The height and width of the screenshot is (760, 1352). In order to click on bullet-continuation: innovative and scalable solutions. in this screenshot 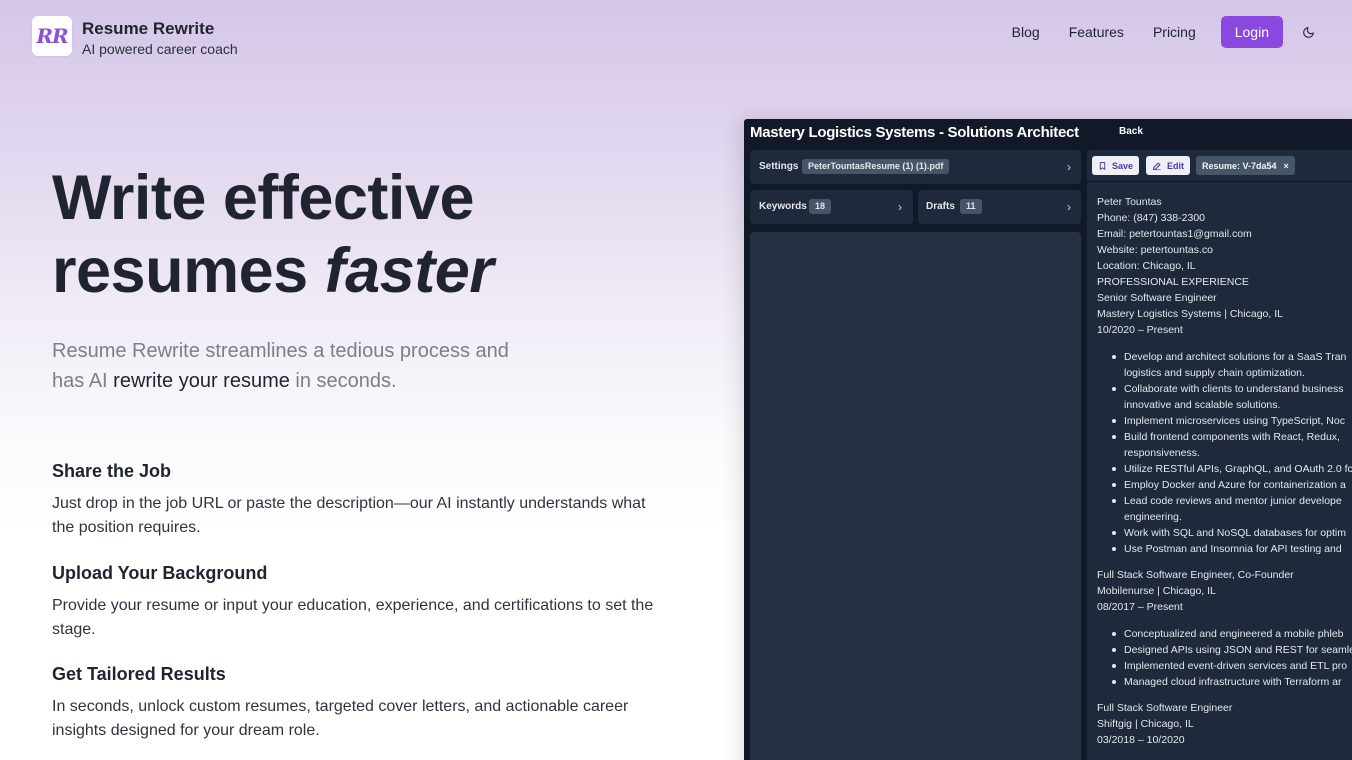, I will do `click(1202, 405)`.